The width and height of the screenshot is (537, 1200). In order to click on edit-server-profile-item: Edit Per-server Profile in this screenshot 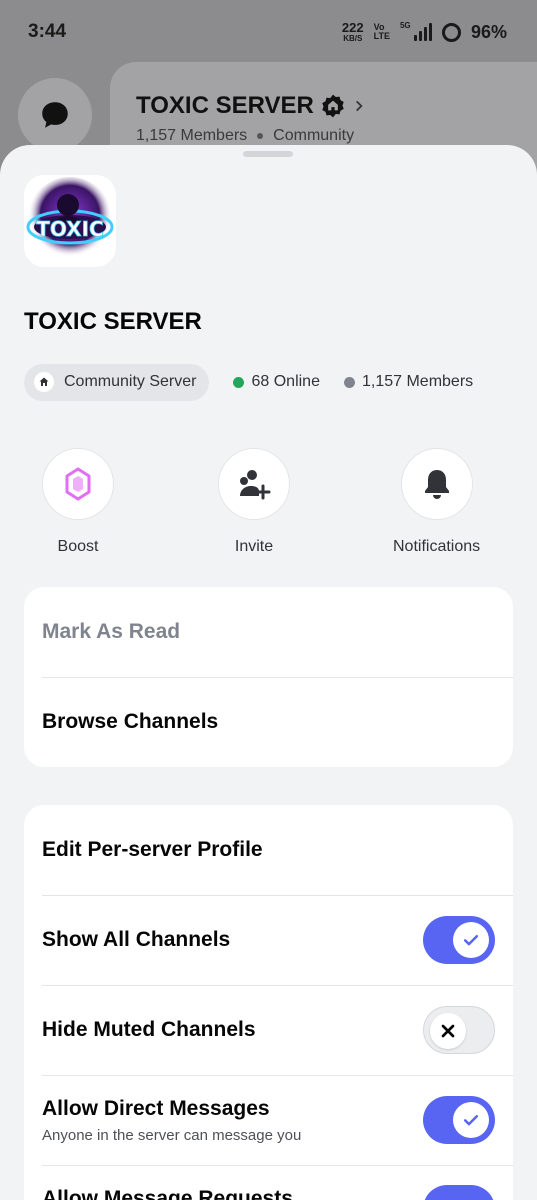, I will do `click(268, 850)`.